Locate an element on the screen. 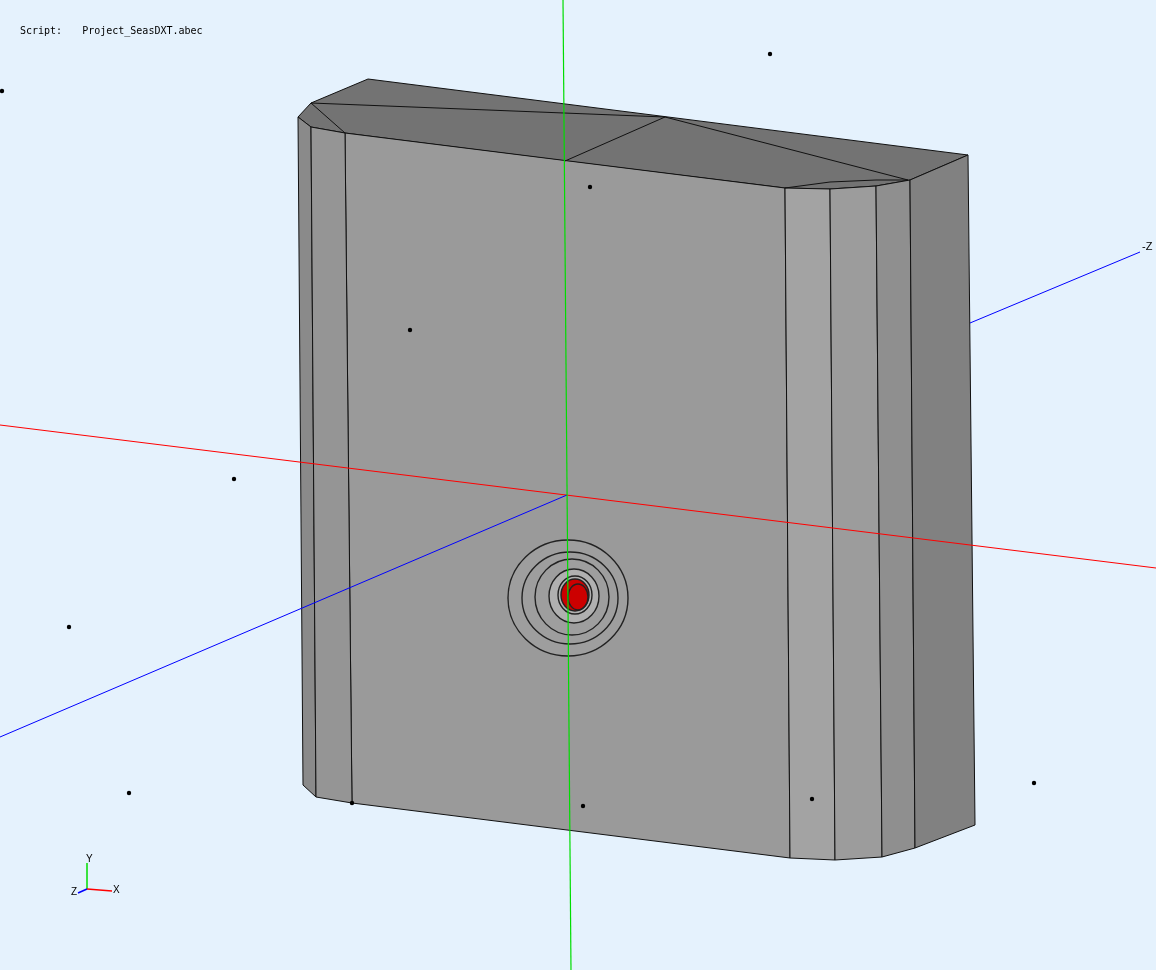 The width and height of the screenshot is (1156, 970). triad-label: Z is located at coordinates (74, 891).